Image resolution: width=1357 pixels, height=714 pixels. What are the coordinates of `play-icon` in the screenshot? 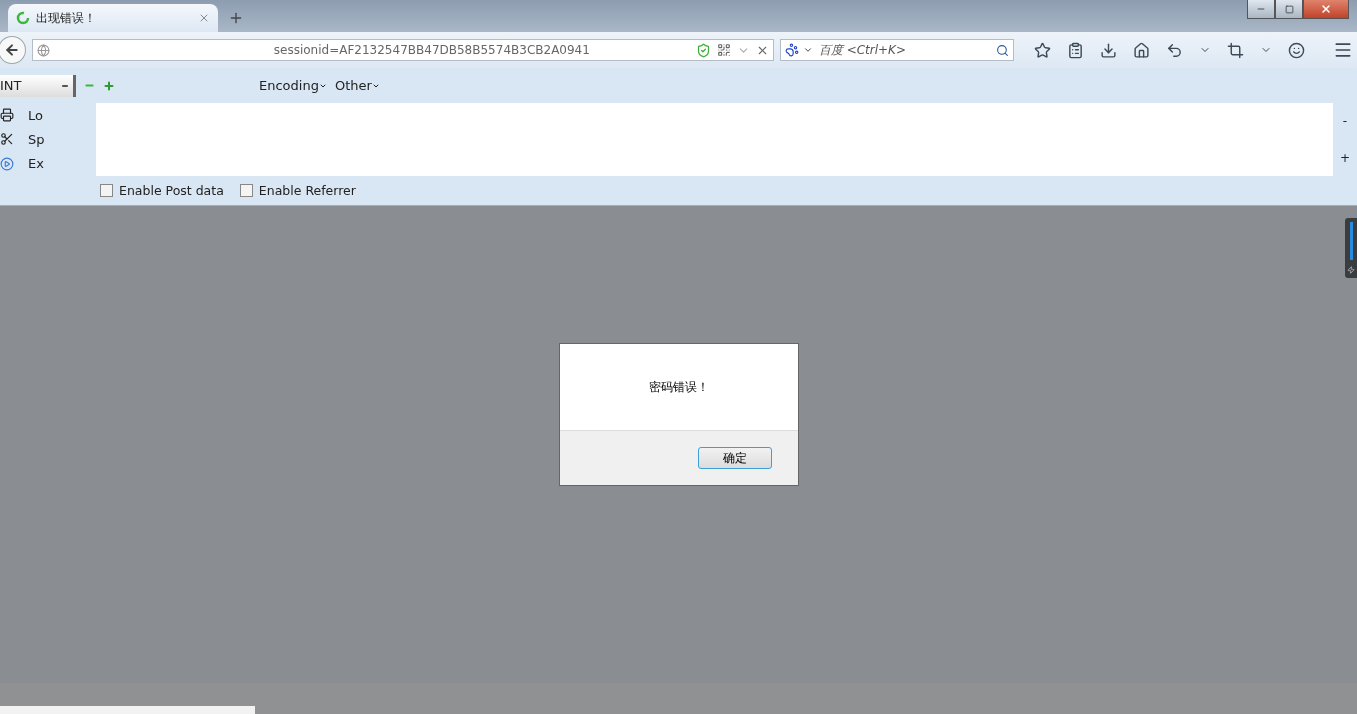 It's located at (7, 163).